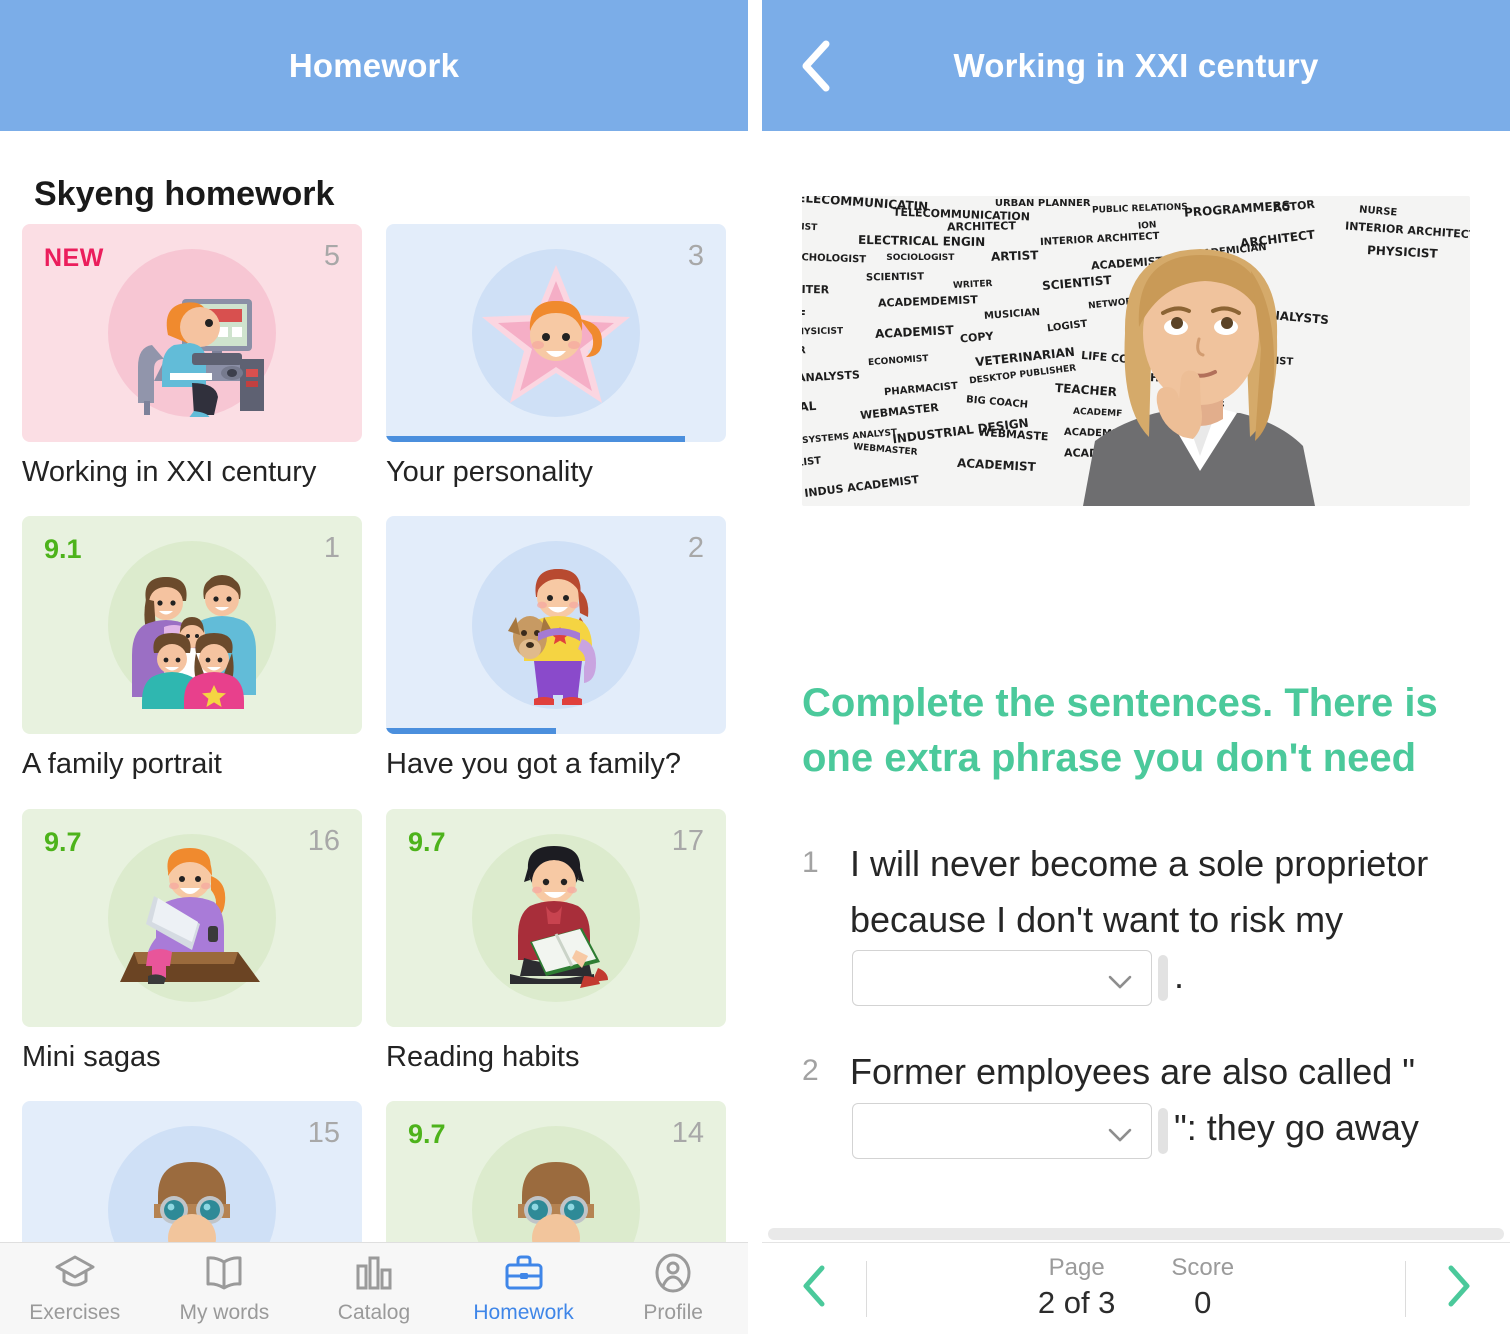  Describe the element at coordinates (225, 1288) in the screenshot. I see `tab-my-words: My words` at that location.